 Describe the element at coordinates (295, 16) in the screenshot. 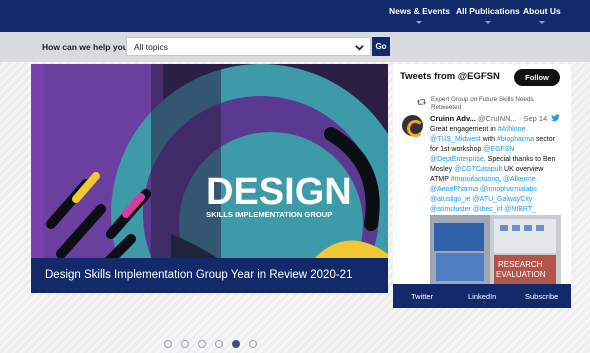

I see `top-navigation-bar: News & Events All Publications About Us` at that location.